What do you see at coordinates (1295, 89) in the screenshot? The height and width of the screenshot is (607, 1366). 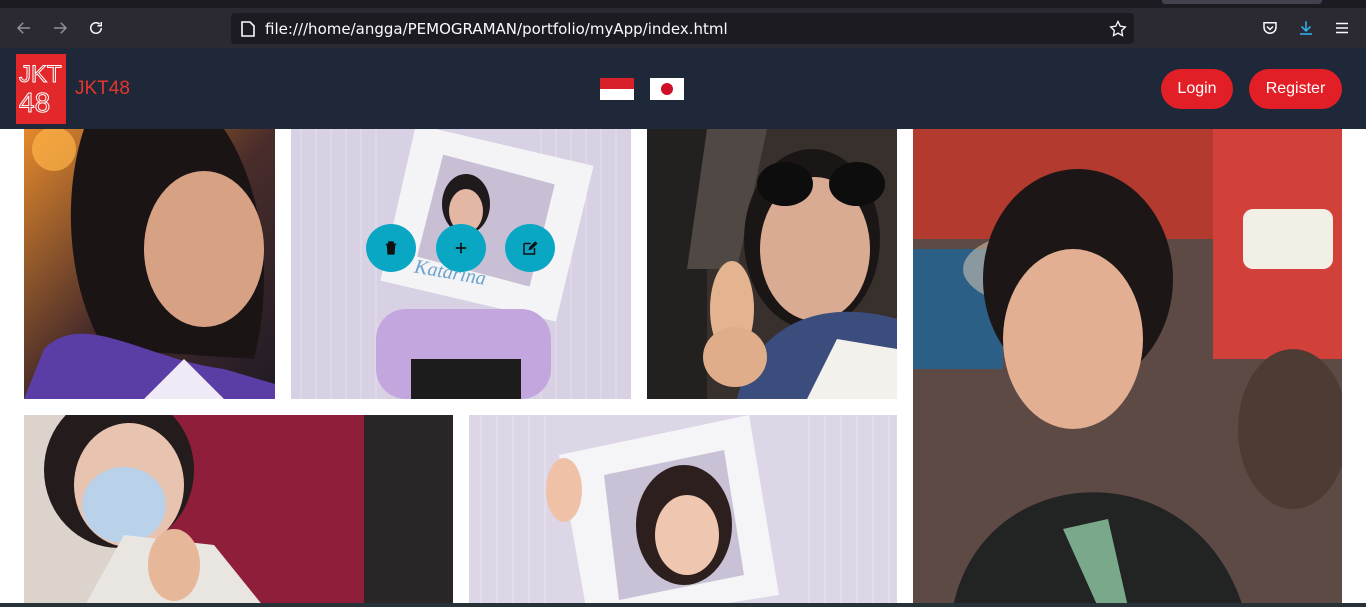 I see `register-button: Register` at bounding box center [1295, 89].